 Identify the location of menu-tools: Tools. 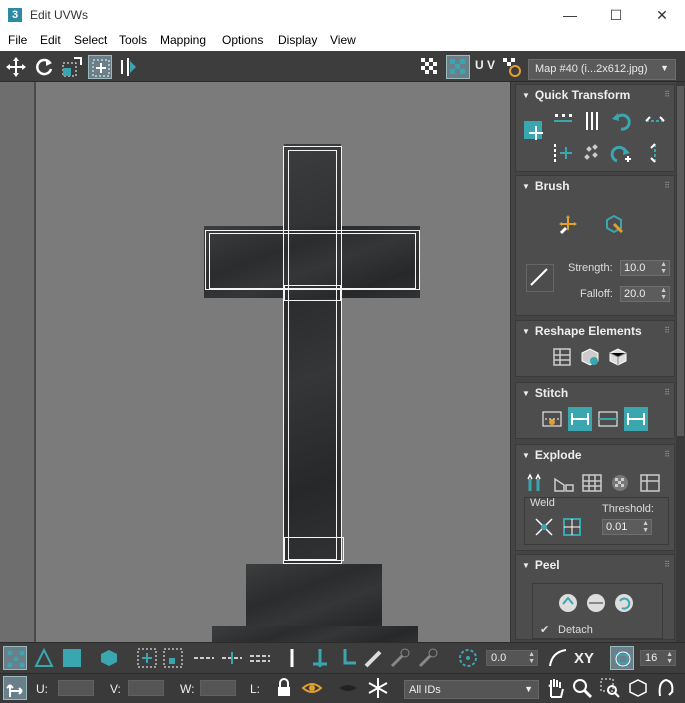
(133, 40).